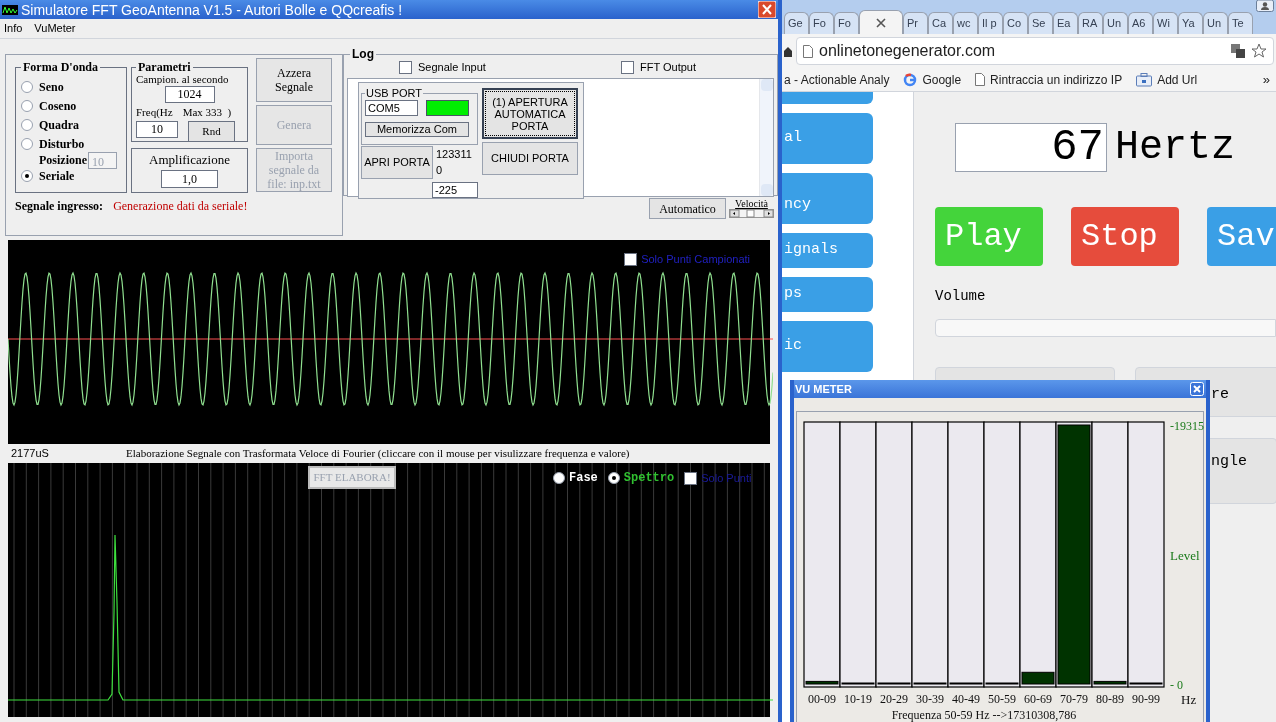 Image resolution: width=1276 pixels, height=722 pixels. What do you see at coordinates (1015, 23) in the screenshot?
I see `browser-tab: Co` at bounding box center [1015, 23].